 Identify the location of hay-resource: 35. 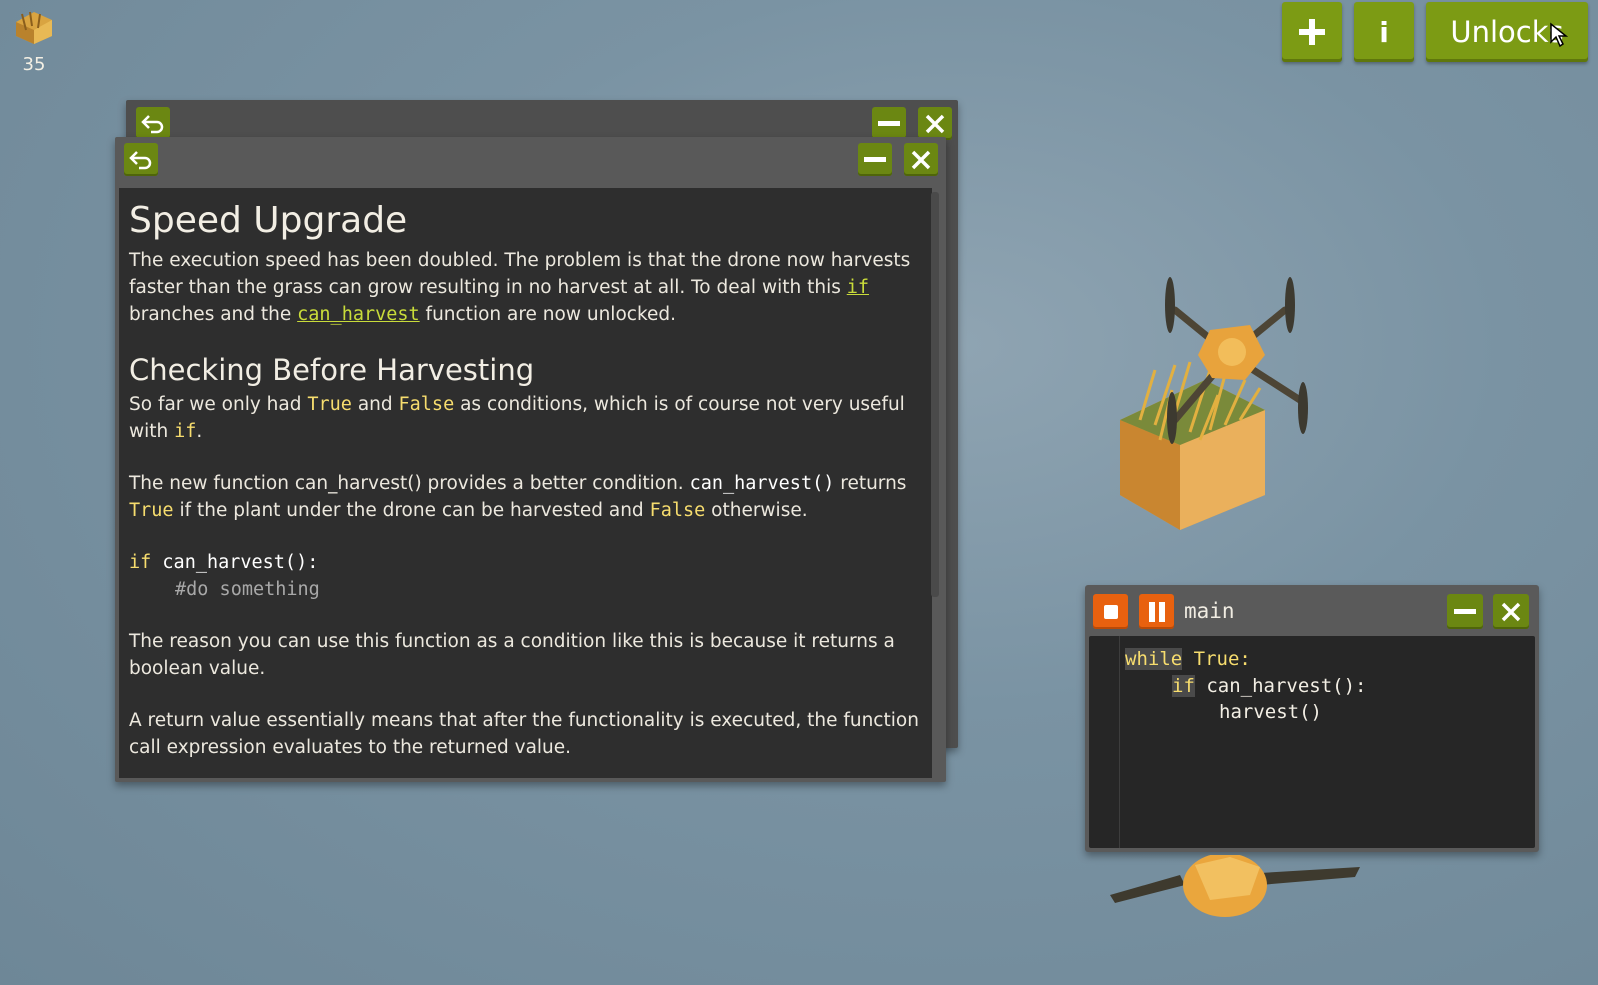
(34, 41).